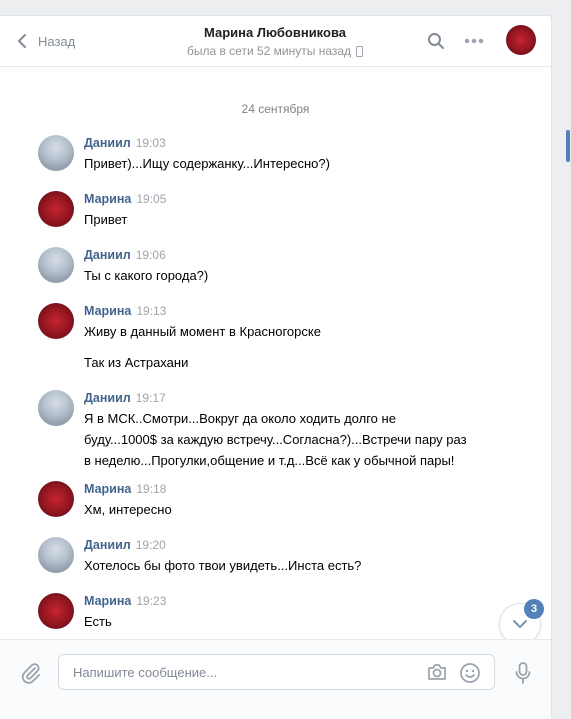 The width and height of the screenshot is (571, 719). What do you see at coordinates (151, 143) in the screenshot?
I see `message-time: 19:03` at bounding box center [151, 143].